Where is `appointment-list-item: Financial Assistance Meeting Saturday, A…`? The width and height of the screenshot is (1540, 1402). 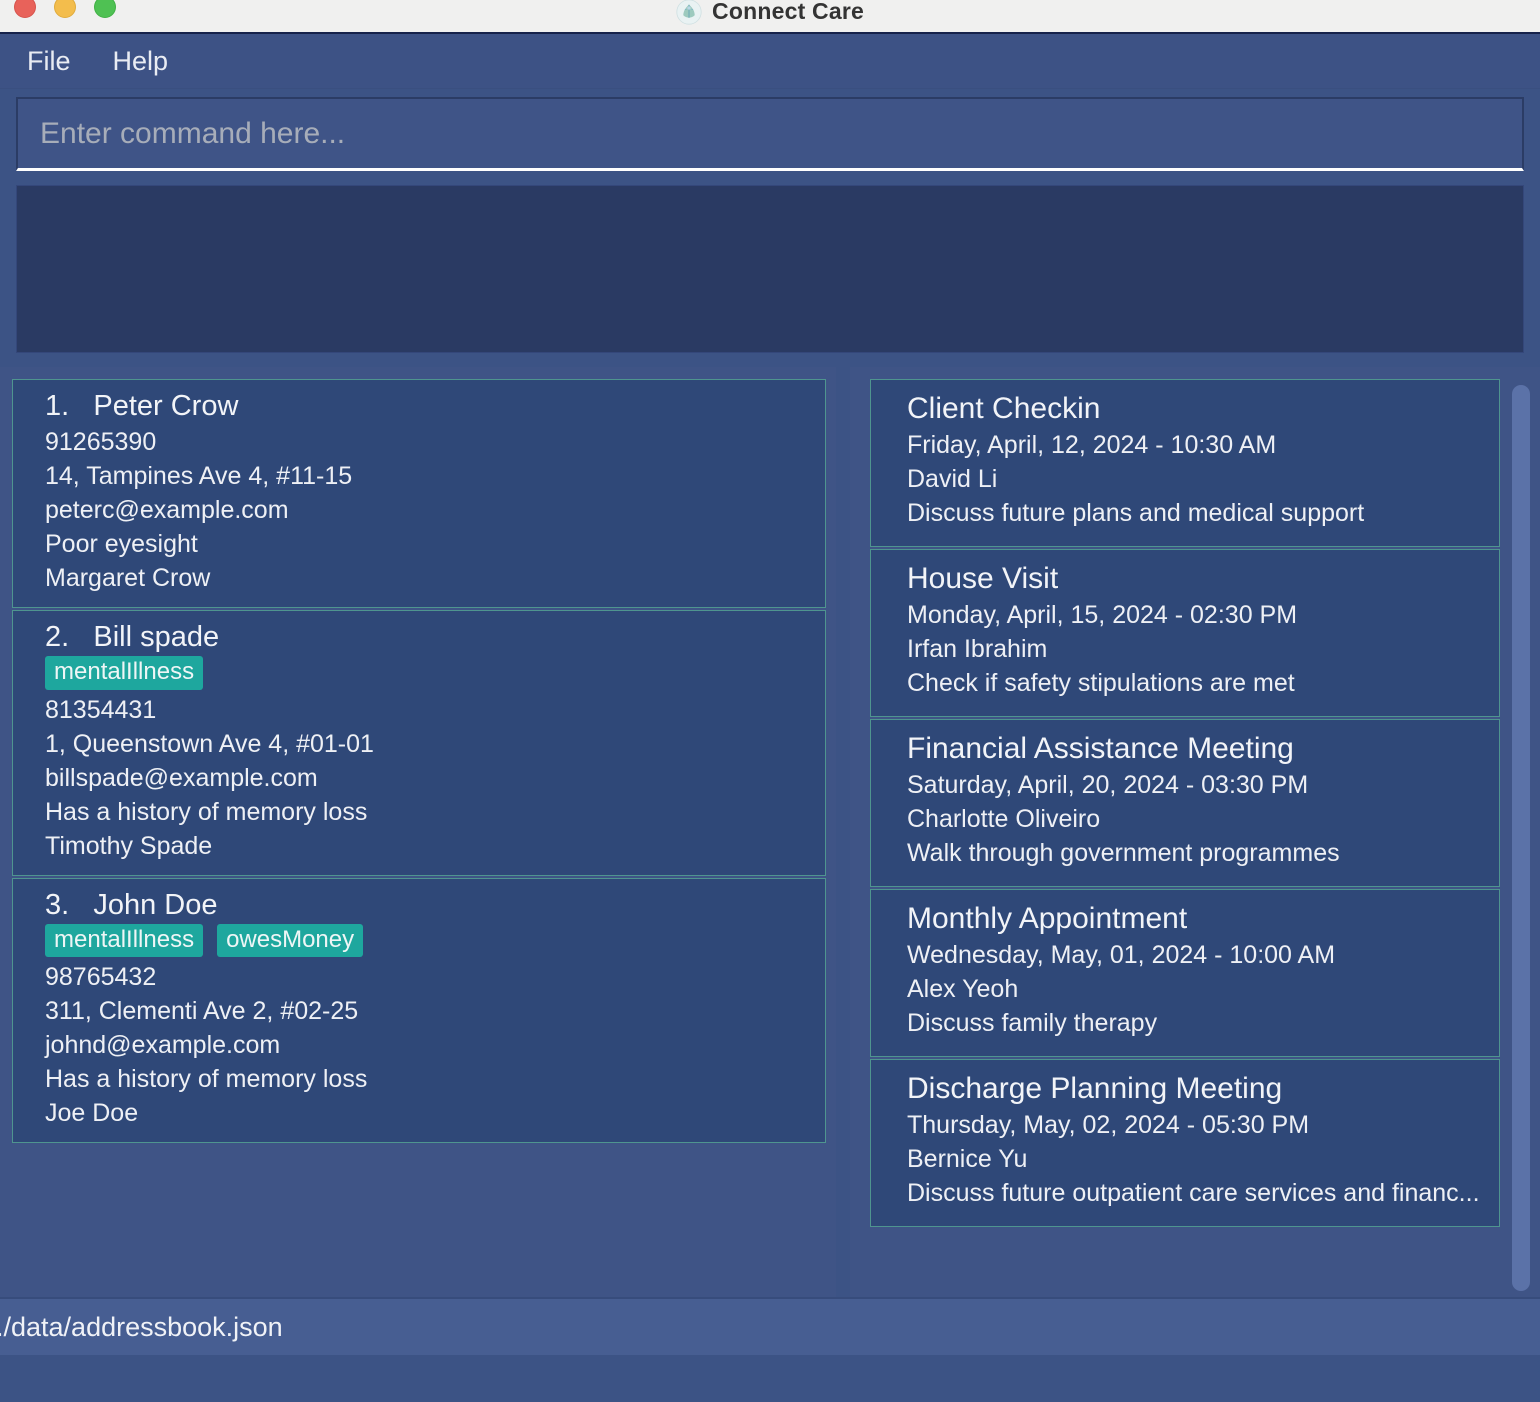
appointment-list-item: Financial Assistance Meeting Saturday, A… is located at coordinates (1185, 803).